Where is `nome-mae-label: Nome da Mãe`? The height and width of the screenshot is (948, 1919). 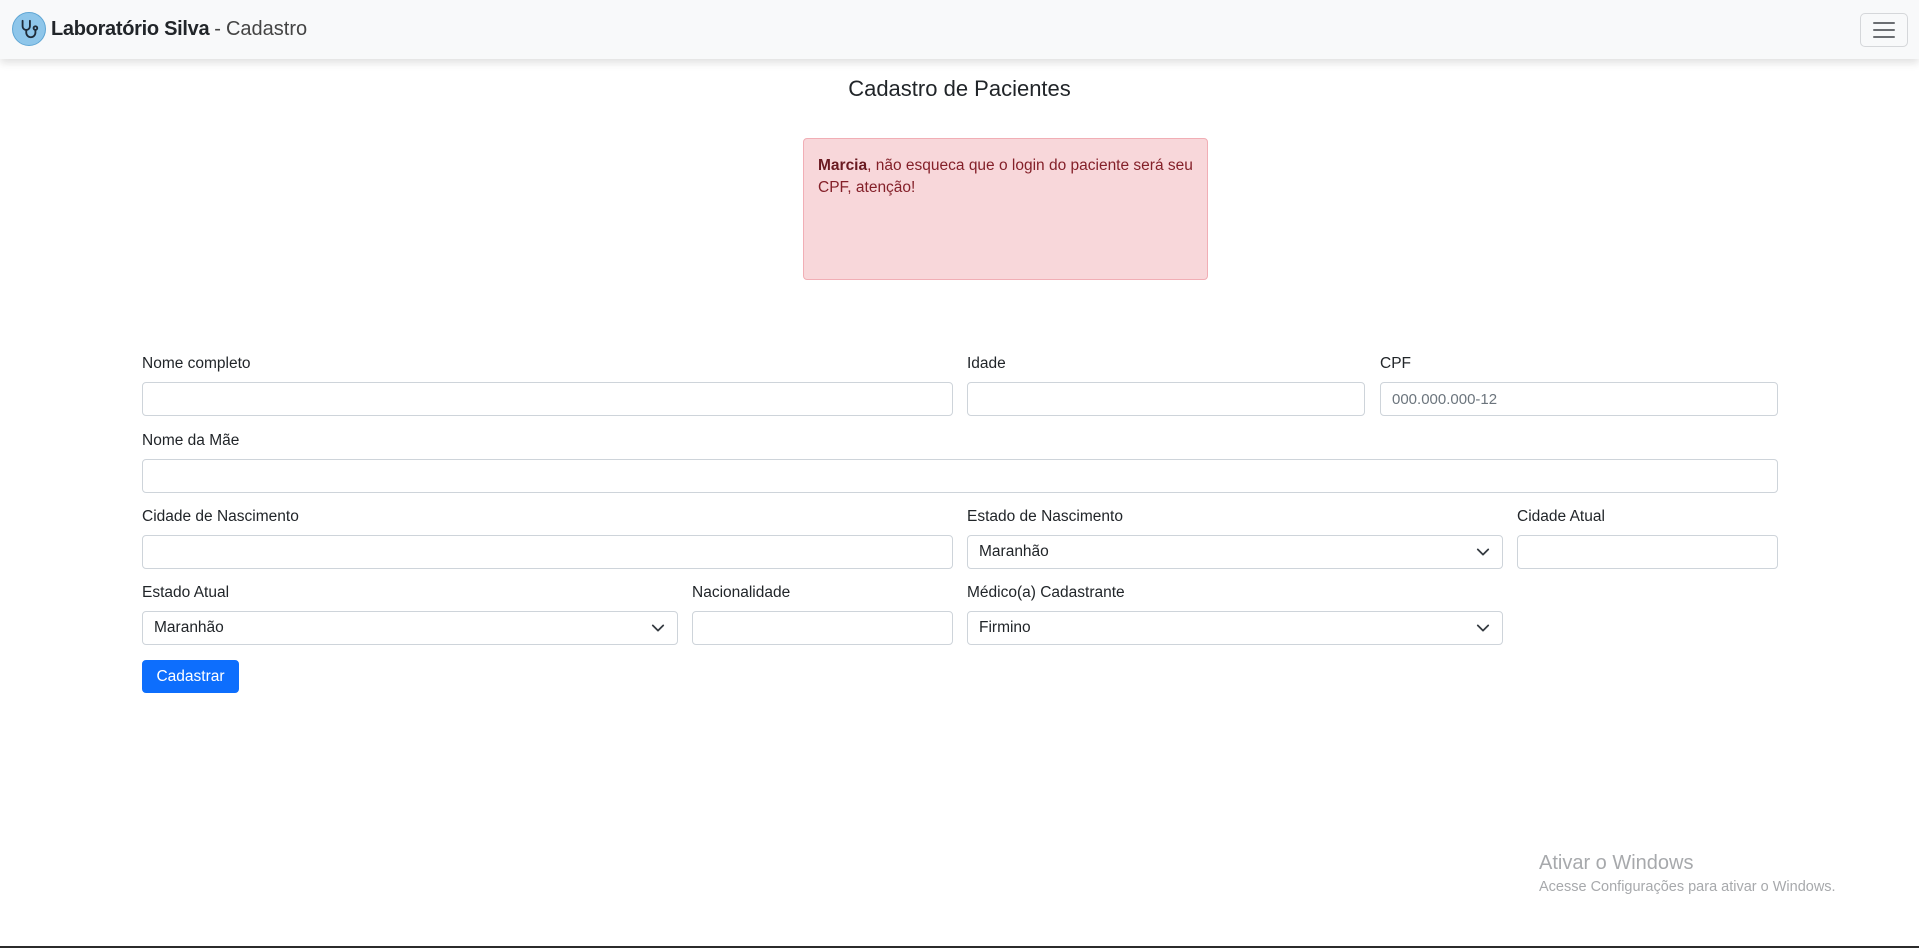 nome-mae-label: Nome da Mãe is located at coordinates (191, 440).